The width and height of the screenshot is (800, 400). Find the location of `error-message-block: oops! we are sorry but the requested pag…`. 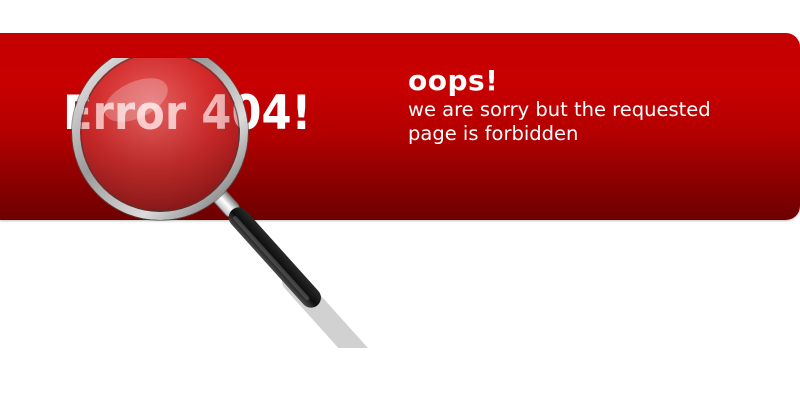

error-message-block: oops! we are sorry but the requested pag… is located at coordinates (573, 105).